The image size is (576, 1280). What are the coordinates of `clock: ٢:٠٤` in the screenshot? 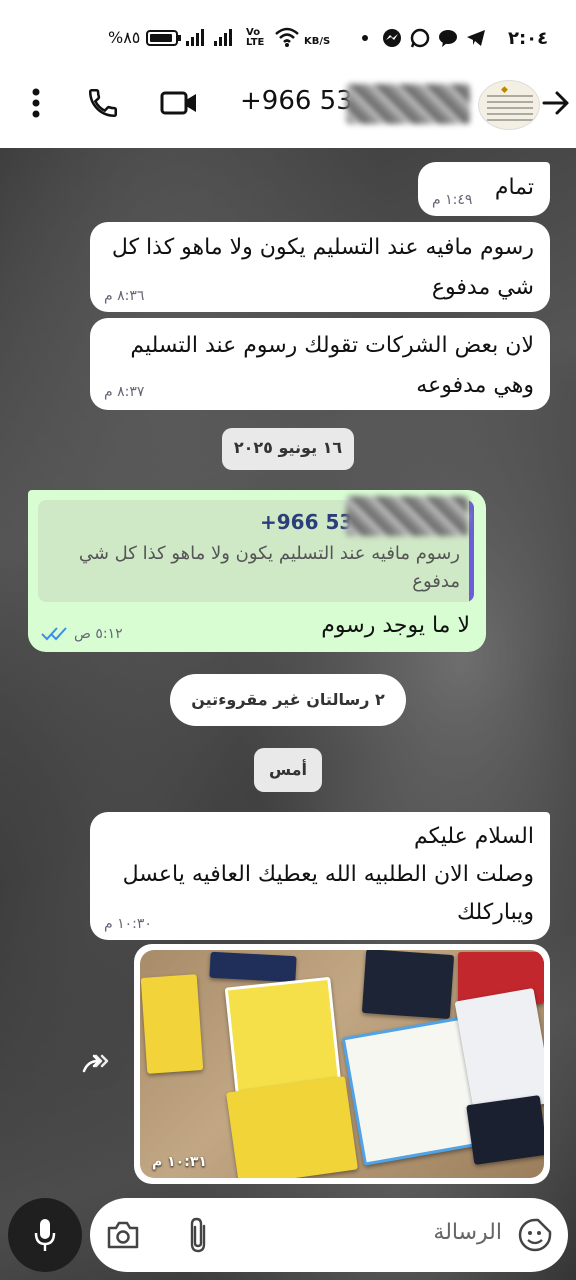 It's located at (528, 38).